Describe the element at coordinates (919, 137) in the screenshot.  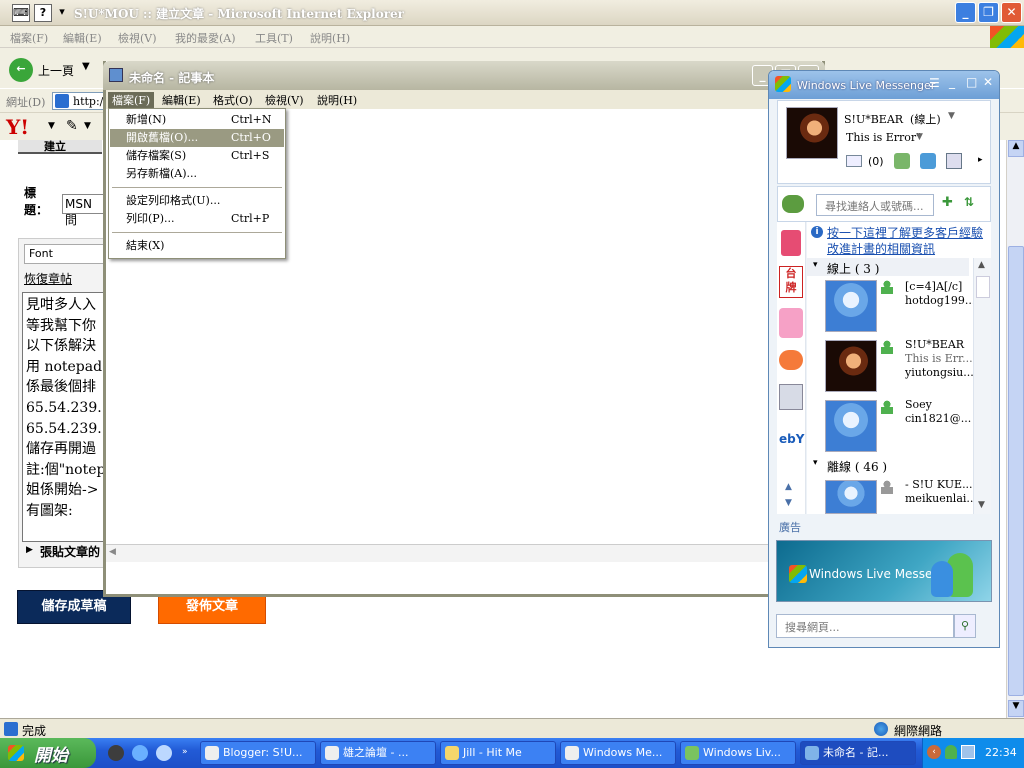
I see `message-dropdown-icon: ▼` at that location.